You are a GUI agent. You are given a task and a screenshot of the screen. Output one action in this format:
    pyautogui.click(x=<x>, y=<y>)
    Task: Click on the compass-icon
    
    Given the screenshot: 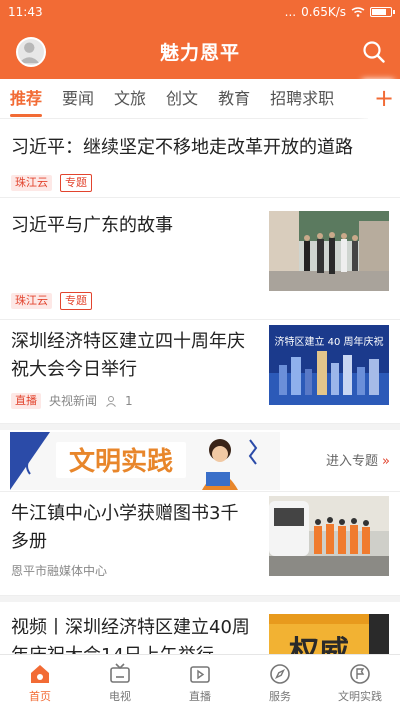 What is the action you would take?
    pyautogui.click(x=280, y=673)
    